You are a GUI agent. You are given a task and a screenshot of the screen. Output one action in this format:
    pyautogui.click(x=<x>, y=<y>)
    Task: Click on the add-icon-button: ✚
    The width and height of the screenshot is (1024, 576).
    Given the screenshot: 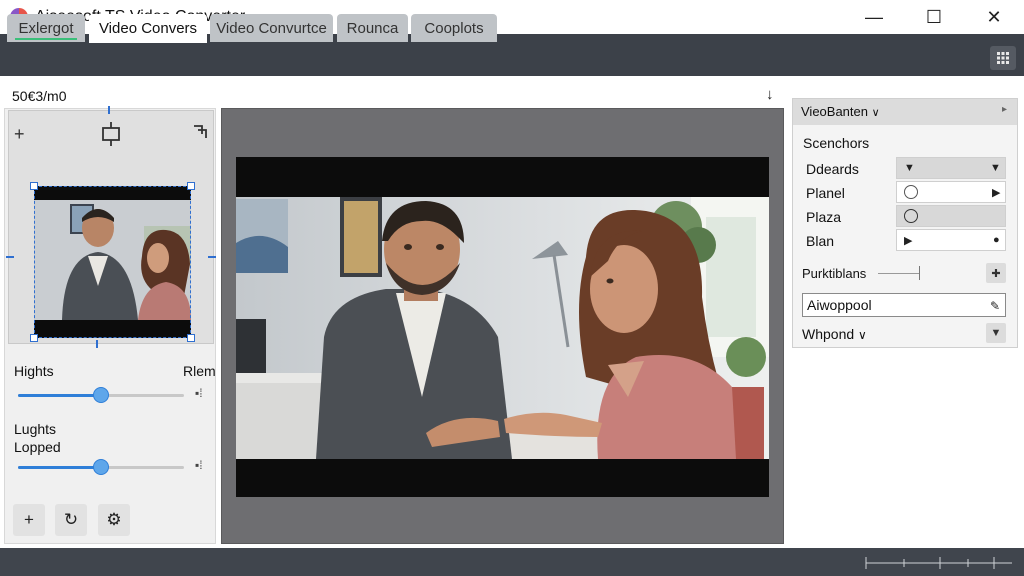 What is the action you would take?
    pyautogui.click(x=996, y=273)
    